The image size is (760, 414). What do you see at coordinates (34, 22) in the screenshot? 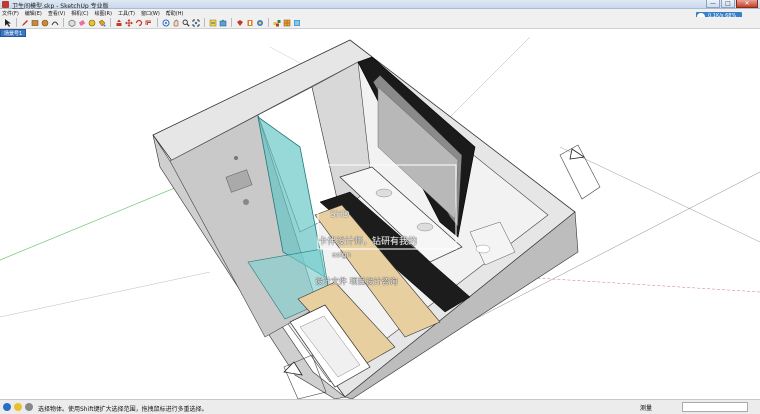
I see `rectangle-icon` at bounding box center [34, 22].